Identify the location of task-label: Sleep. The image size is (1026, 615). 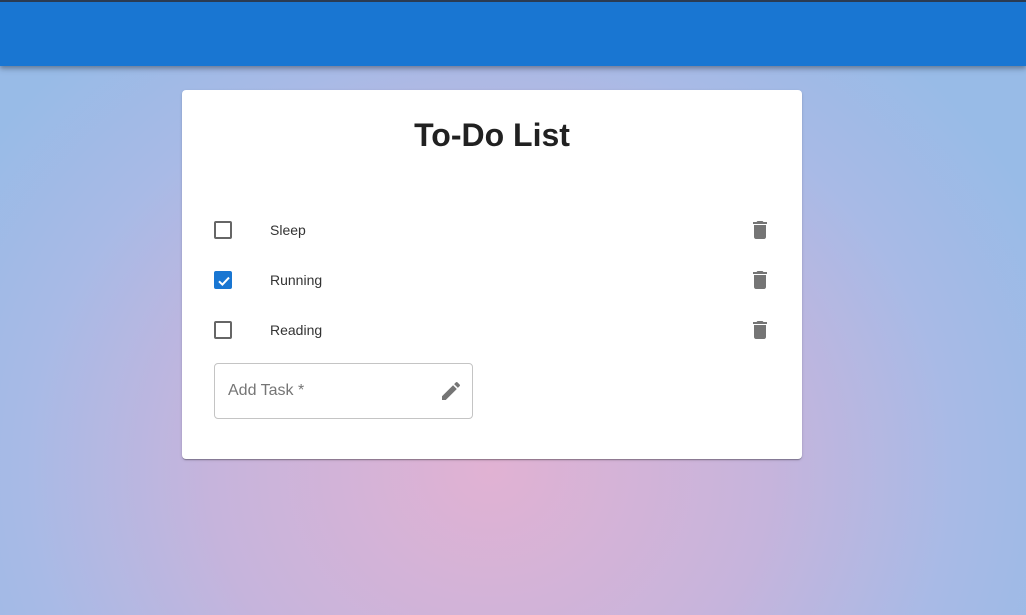
(288, 230).